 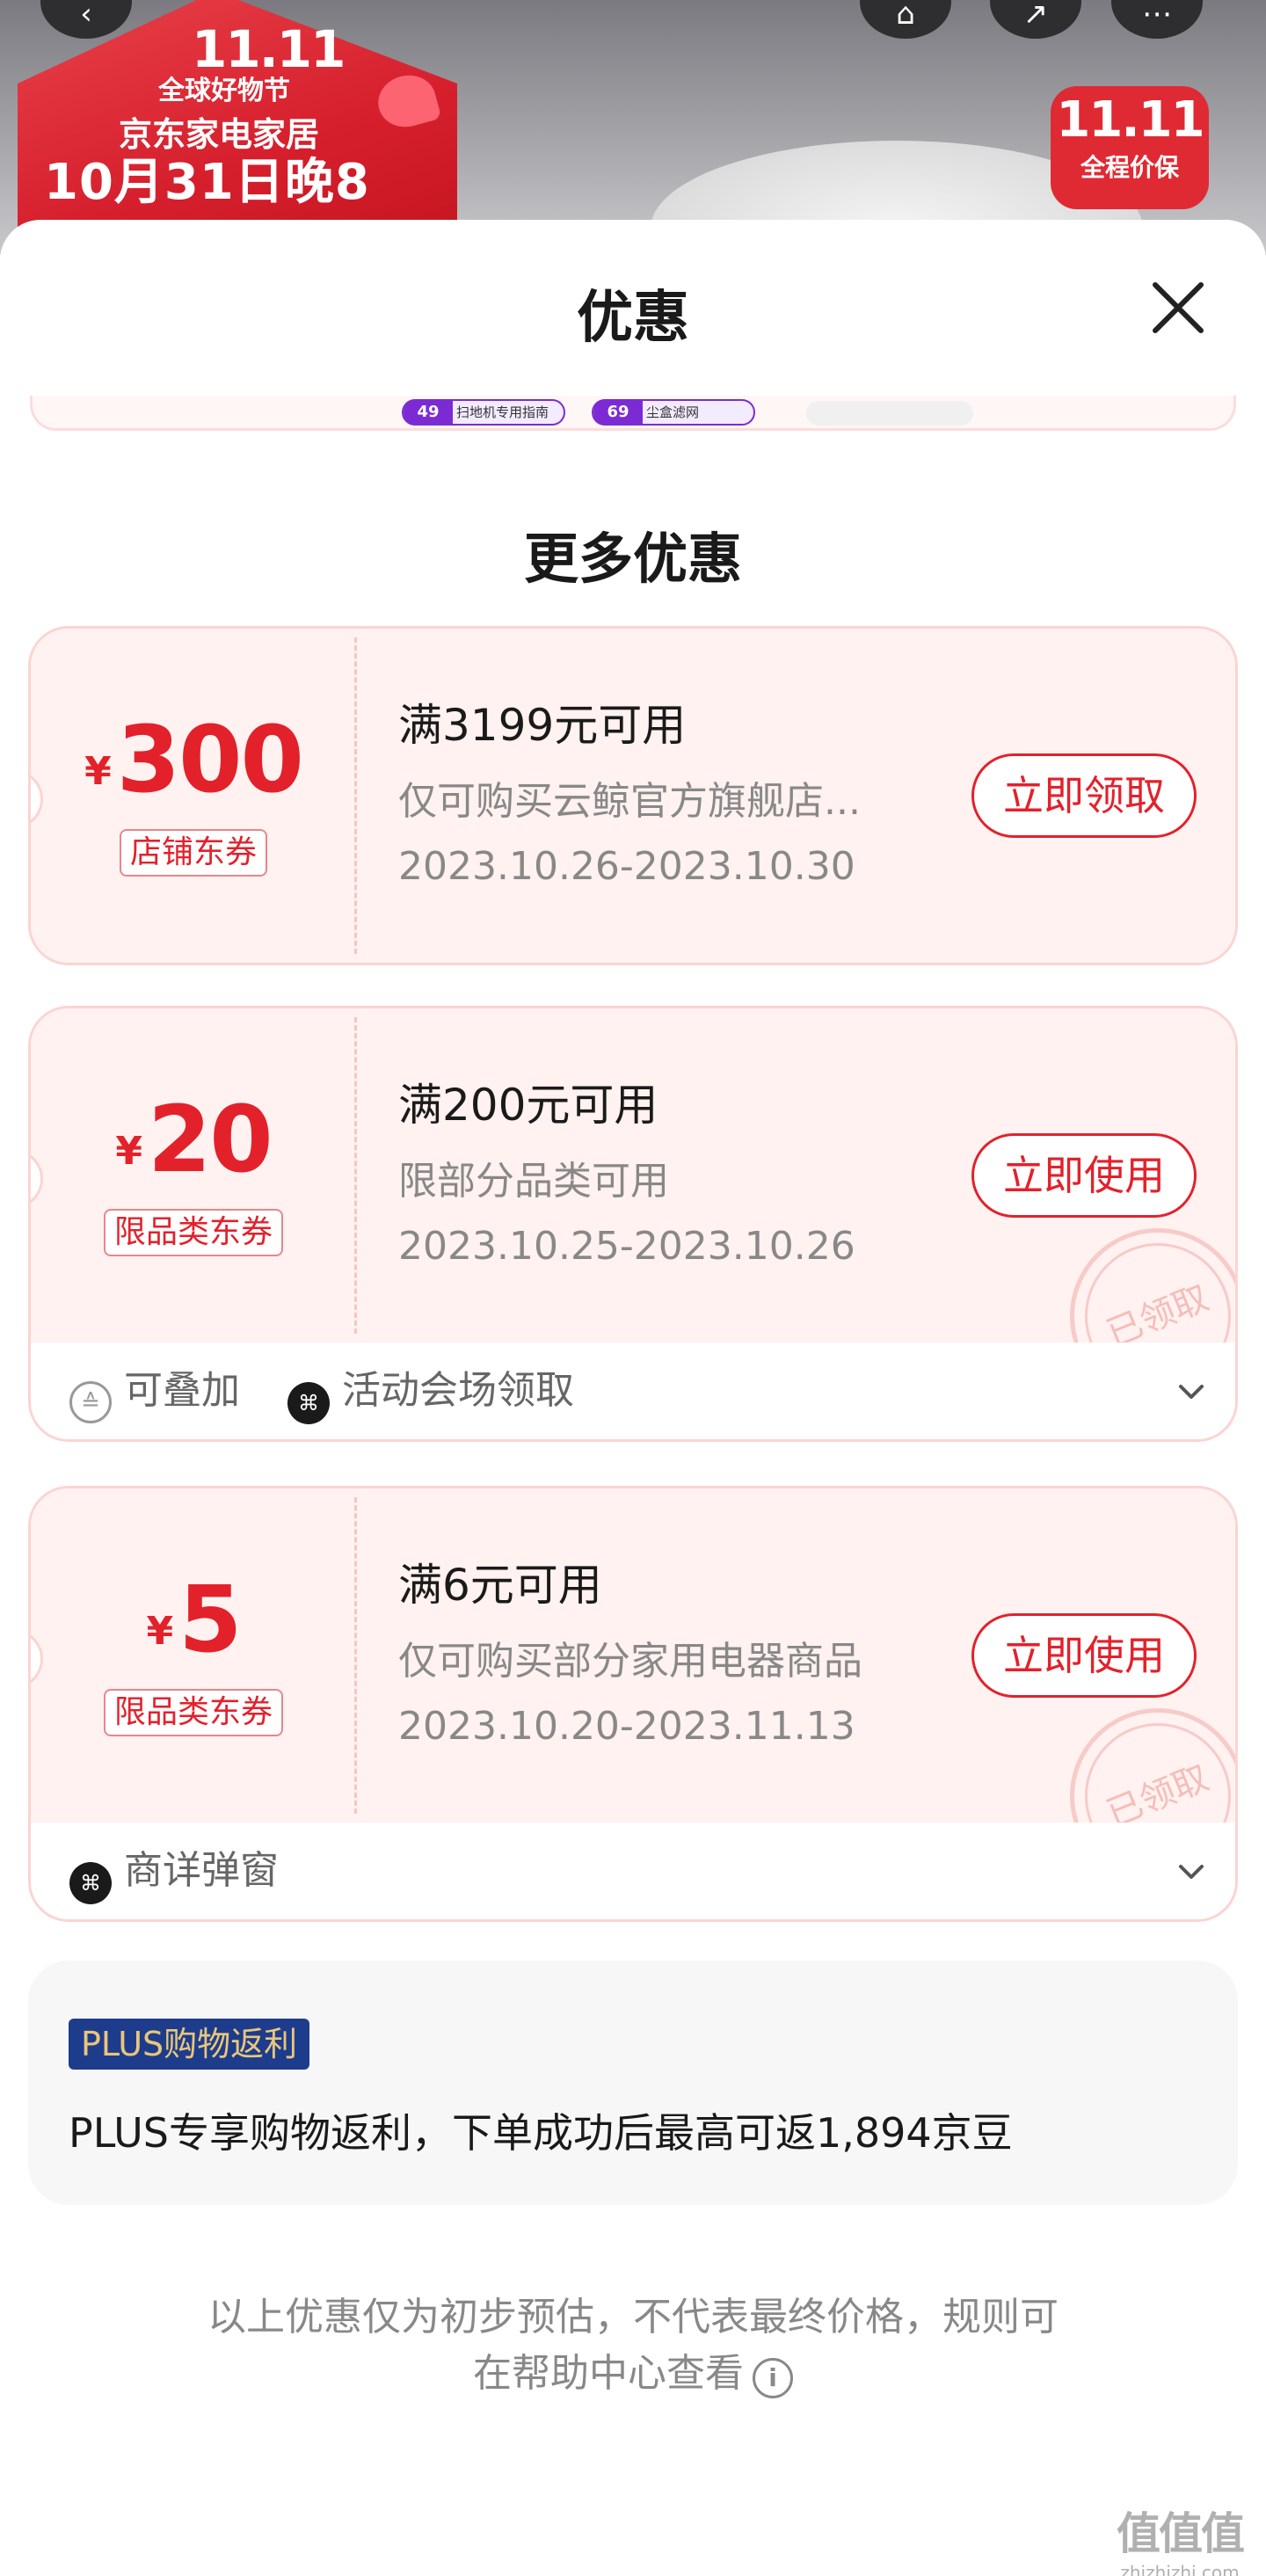 I want to click on price-protect-badge: 11.11 全程价保, so click(x=1130, y=147).